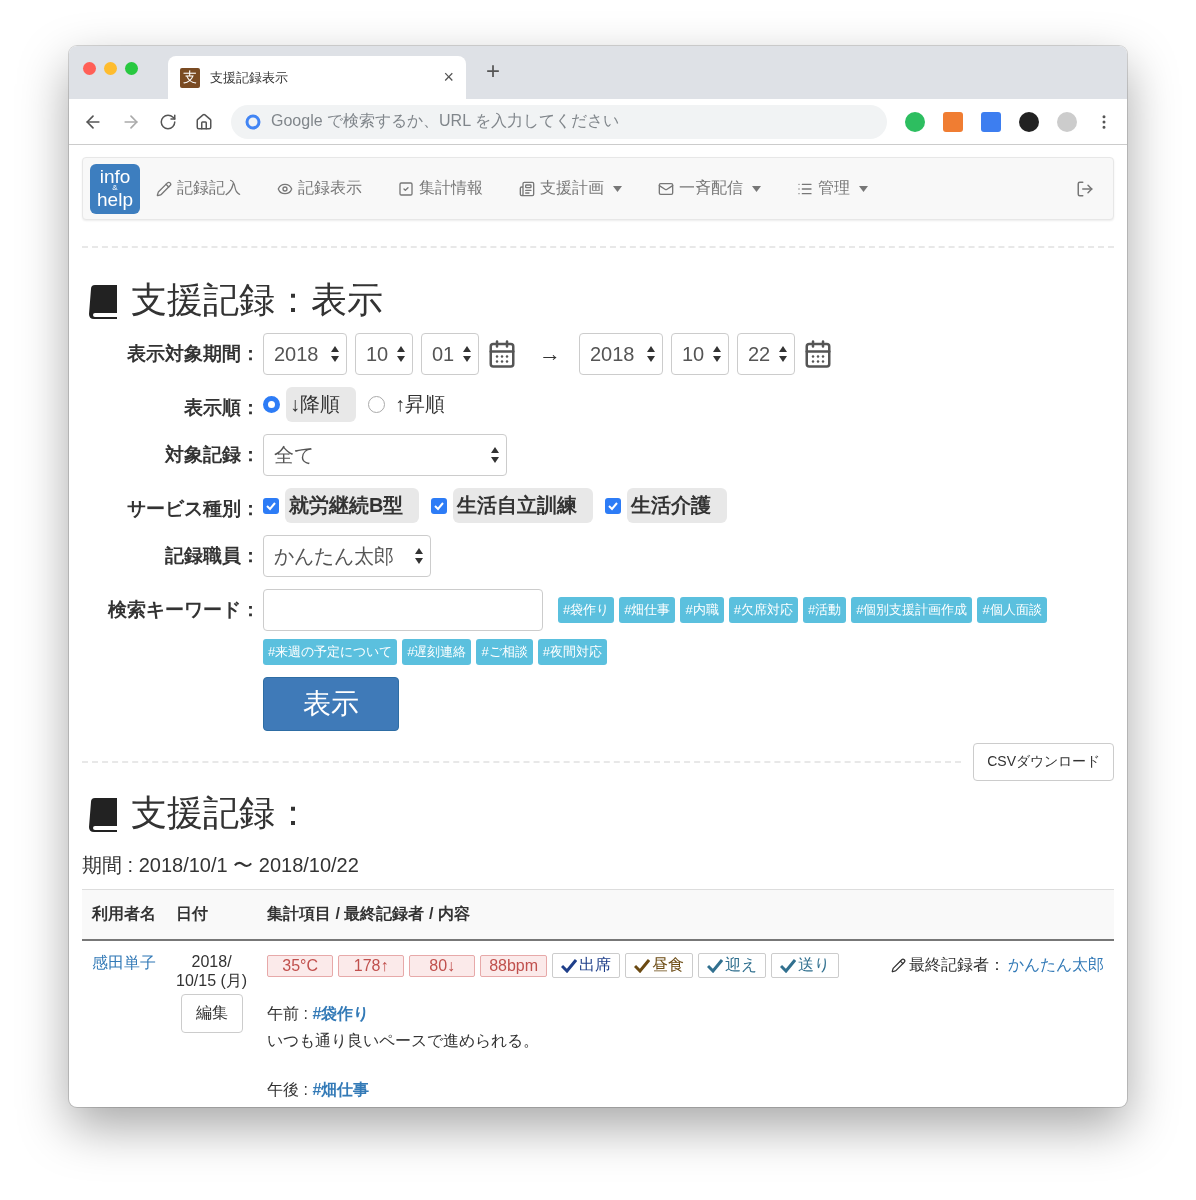 The image size is (1196, 1200). What do you see at coordinates (319, 1090) in the screenshot?
I see `record-entry: 午後 : #畑仕事` at bounding box center [319, 1090].